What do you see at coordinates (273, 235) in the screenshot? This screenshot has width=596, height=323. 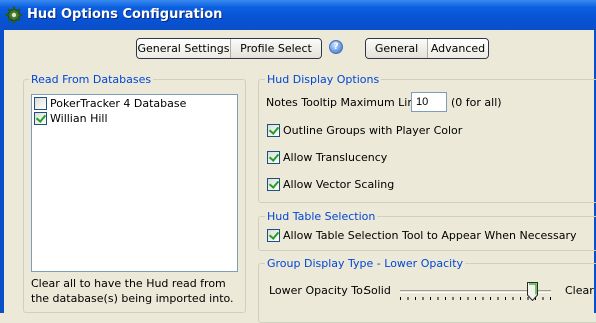 I see `table-selection-checkbox` at bounding box center [273, 235].